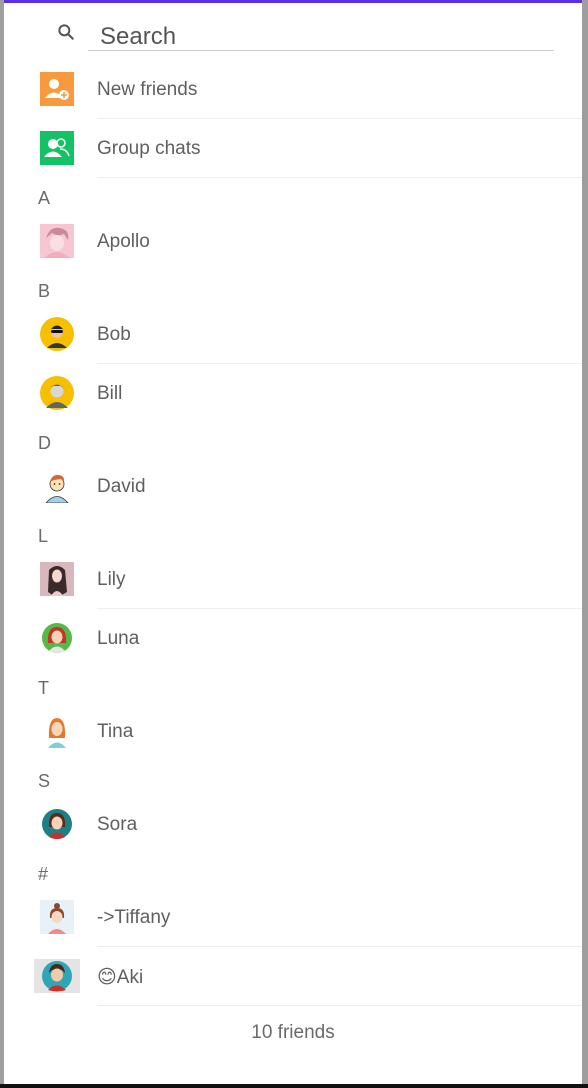 The image size is (588, 1088). What do you see at coordinates (149, 148) in the screenshot?
I see `group-chats-label: Group chats` at bounding box center [149, 148].